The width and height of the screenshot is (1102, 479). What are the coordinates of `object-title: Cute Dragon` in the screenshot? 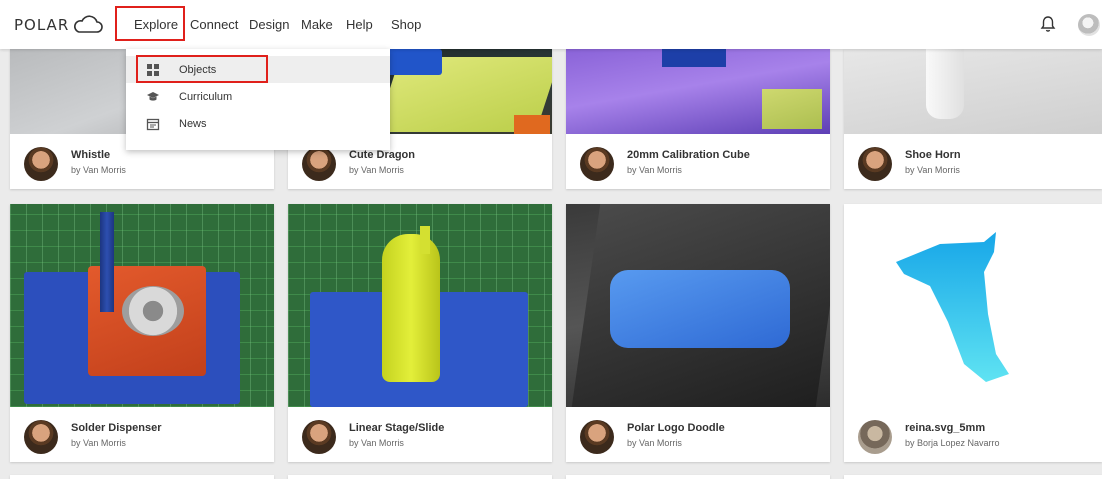 It's located at (382, 155).